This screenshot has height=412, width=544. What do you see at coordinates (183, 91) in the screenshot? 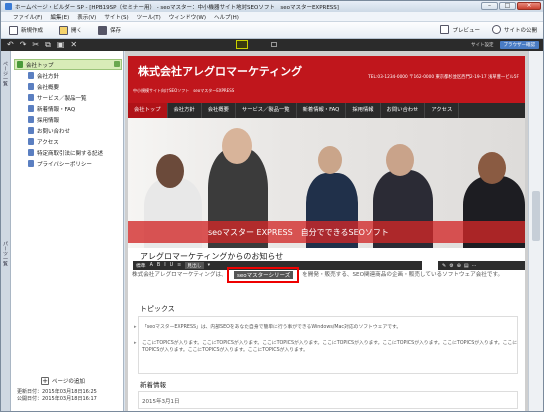
I see `site-subtitle: 中小規模サイト向けSEOソフト seoマスターEXPRESS` at bounding box center [183, 91].